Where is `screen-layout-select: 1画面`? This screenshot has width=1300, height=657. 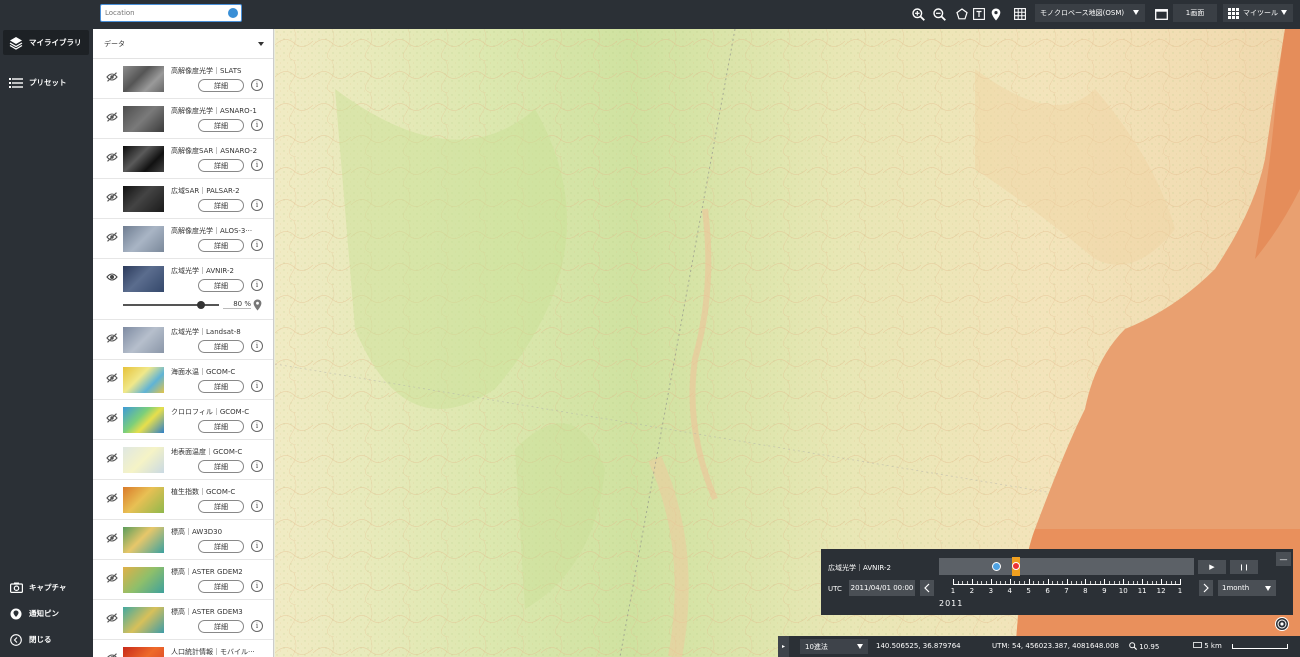
screen-layout-select: 1画面 is located at coordinates (1195, 13).